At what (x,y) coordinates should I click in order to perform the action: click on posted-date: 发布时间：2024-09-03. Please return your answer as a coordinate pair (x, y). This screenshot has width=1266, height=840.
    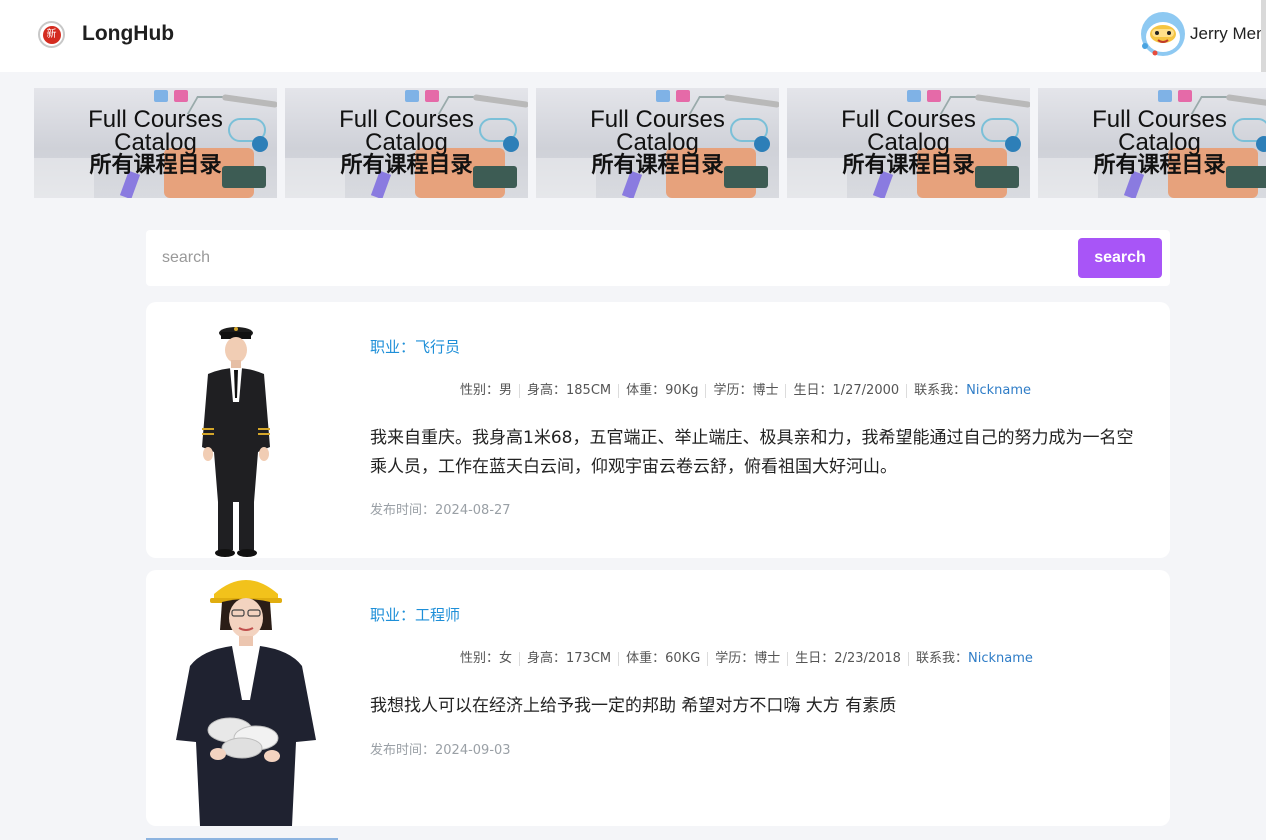
    Looking at the image, I should click on (440, 750).